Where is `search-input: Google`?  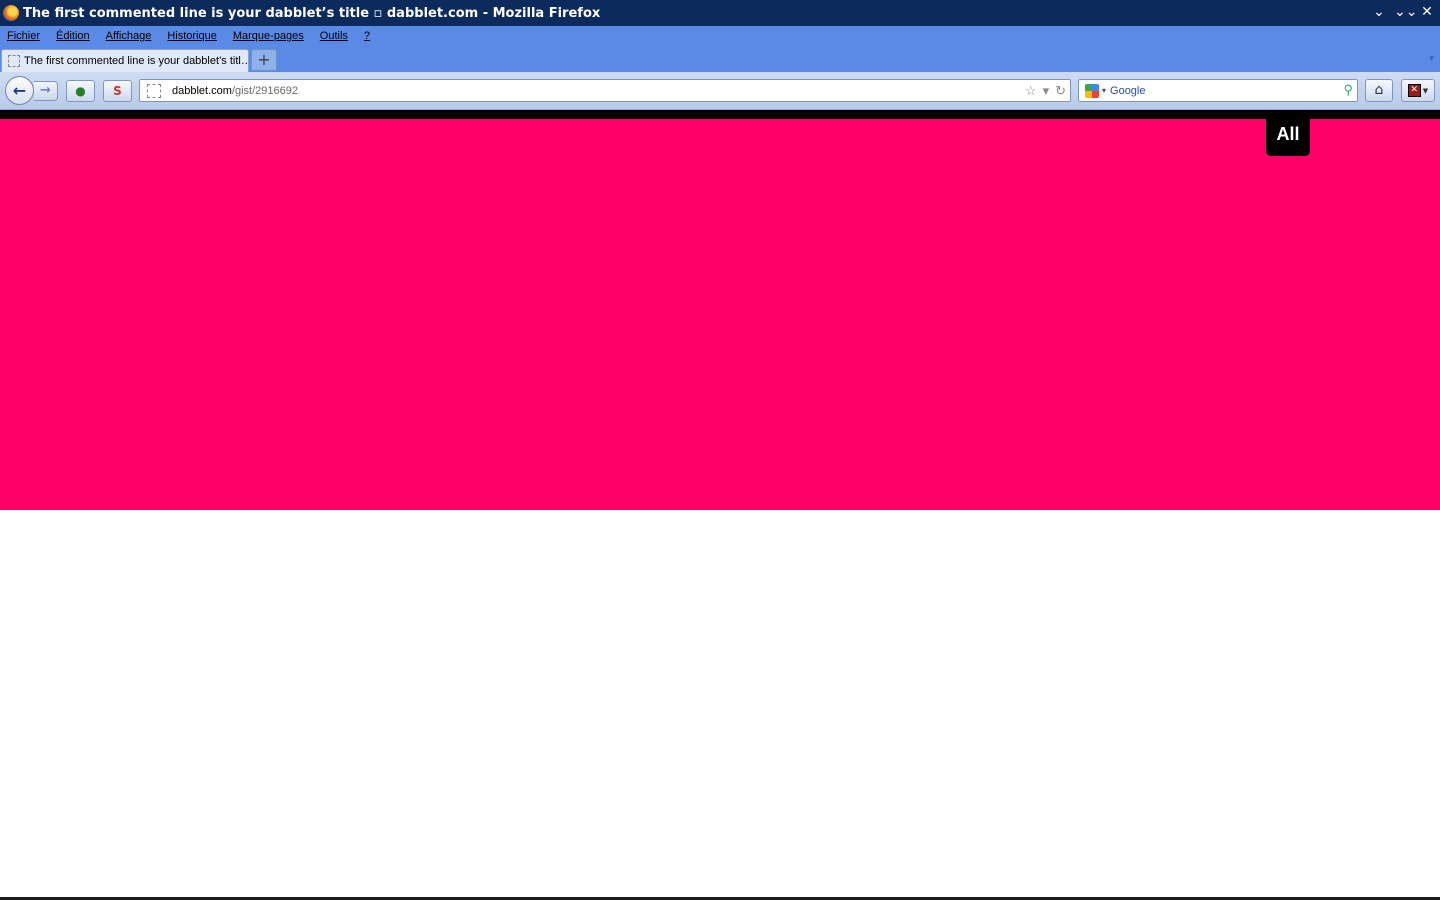 search-input: Google is located at coordinates (1127, 91).